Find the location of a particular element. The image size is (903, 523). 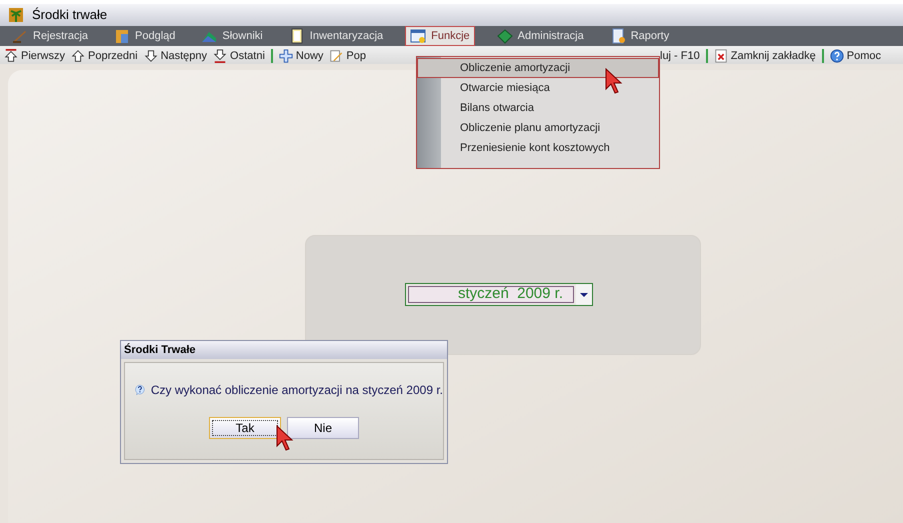

edit-icon is located at coordinates (336, 56).